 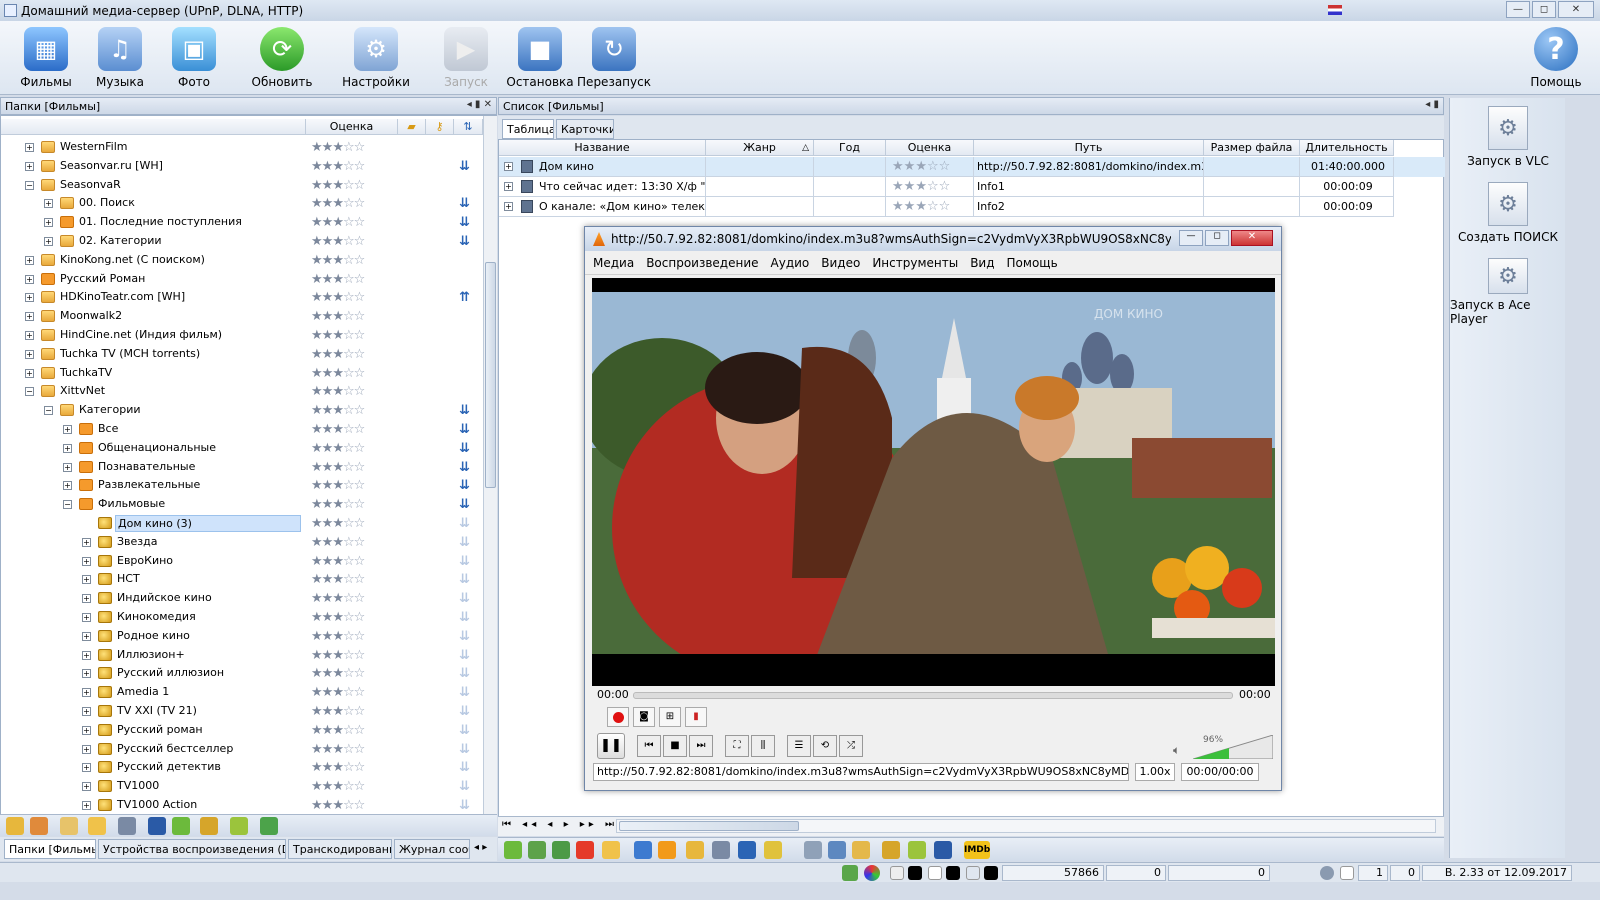 What do you see at coordinates (915, 263) in the screenshot?
I see `vlc-menu-item: Инструменты` at bounding box center [915, 263].